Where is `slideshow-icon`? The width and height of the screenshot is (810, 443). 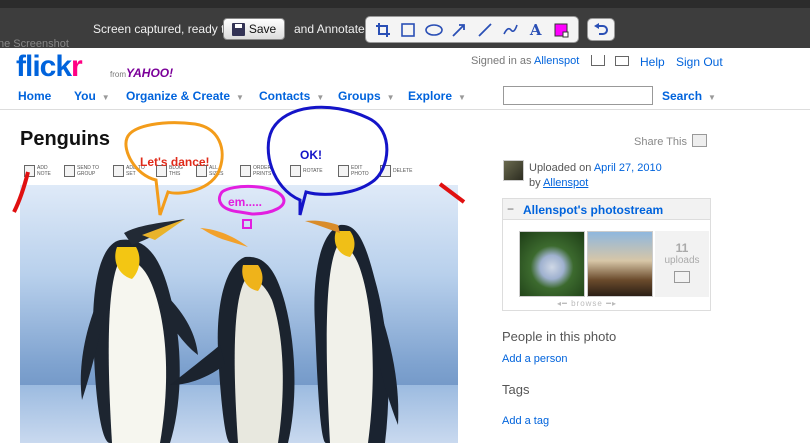 slideshow-icon is located at coordinates (682, 277).